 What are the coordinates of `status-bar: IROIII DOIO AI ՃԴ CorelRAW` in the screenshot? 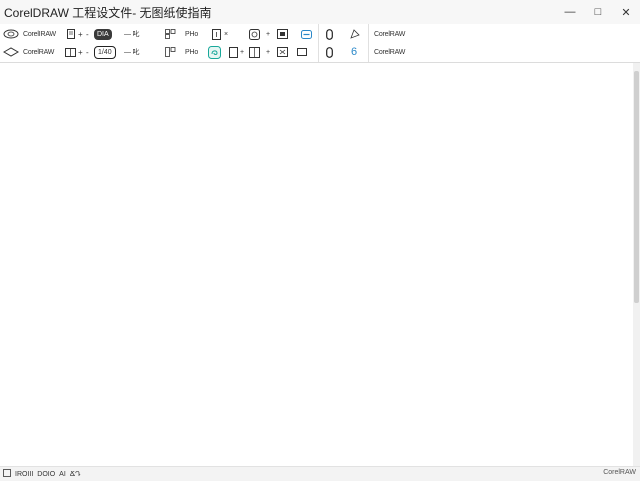 It's located at (320, 473).